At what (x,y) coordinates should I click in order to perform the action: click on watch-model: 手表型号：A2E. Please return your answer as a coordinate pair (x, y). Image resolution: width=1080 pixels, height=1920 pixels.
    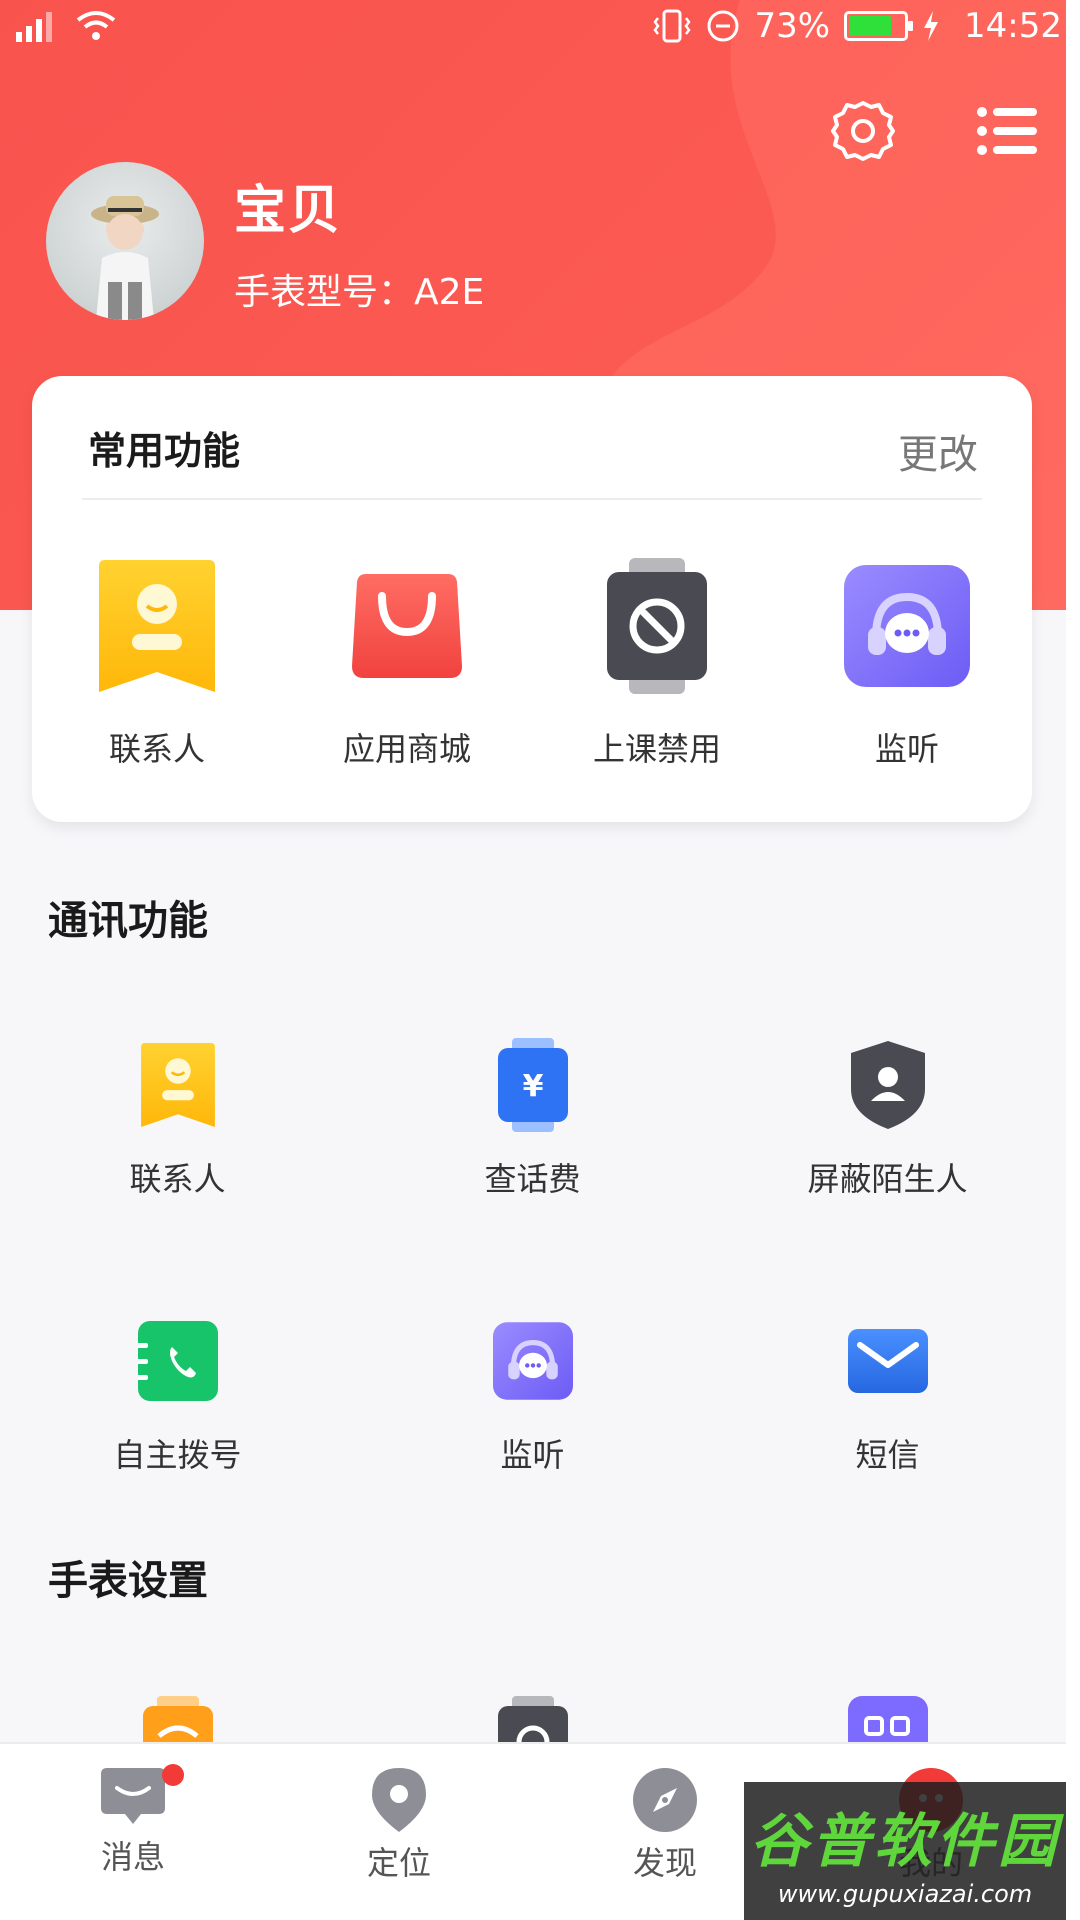
    Looking at the image, I should click on (359, 292).